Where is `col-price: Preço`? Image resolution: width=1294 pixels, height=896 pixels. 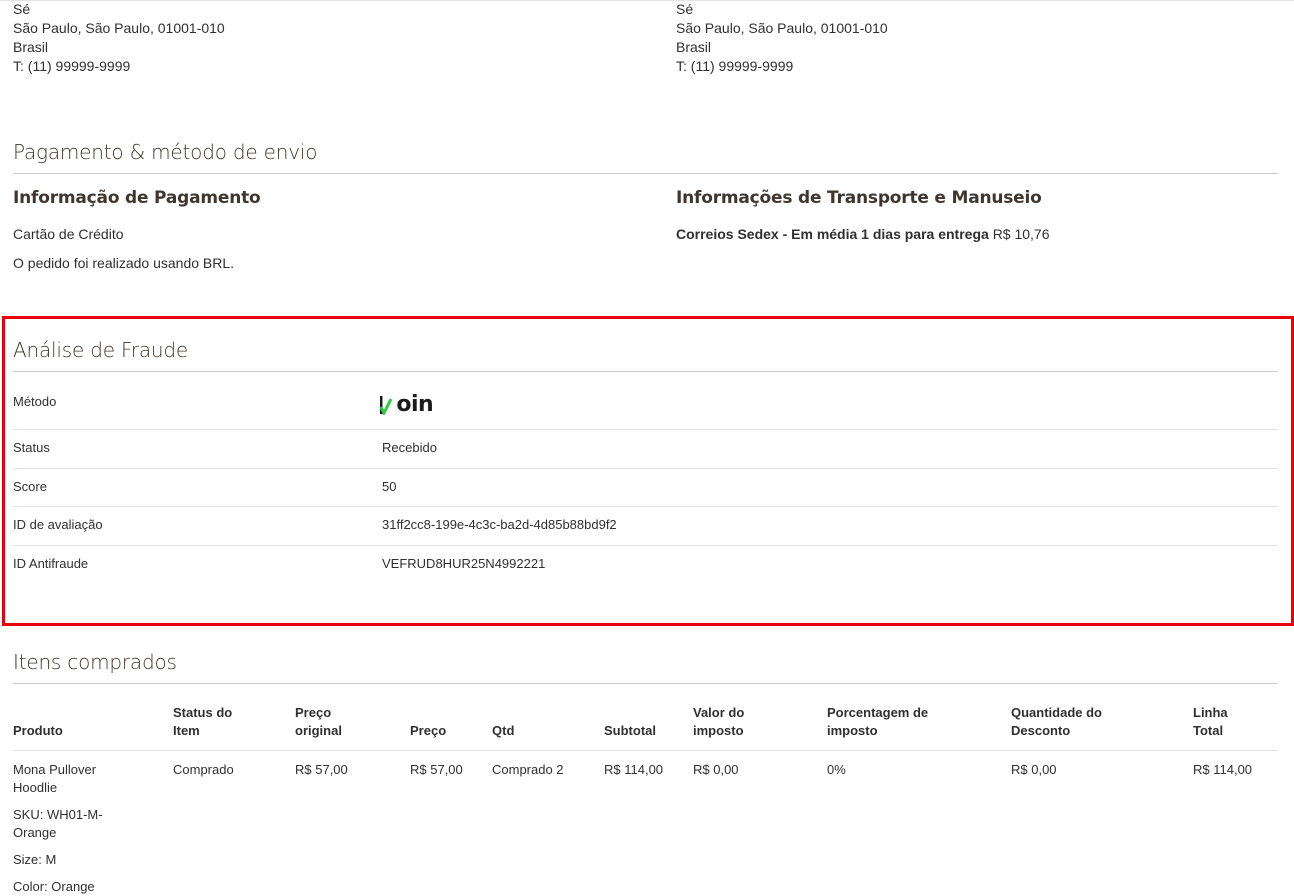 col-price: Preço is located at coordinates (451, 725).